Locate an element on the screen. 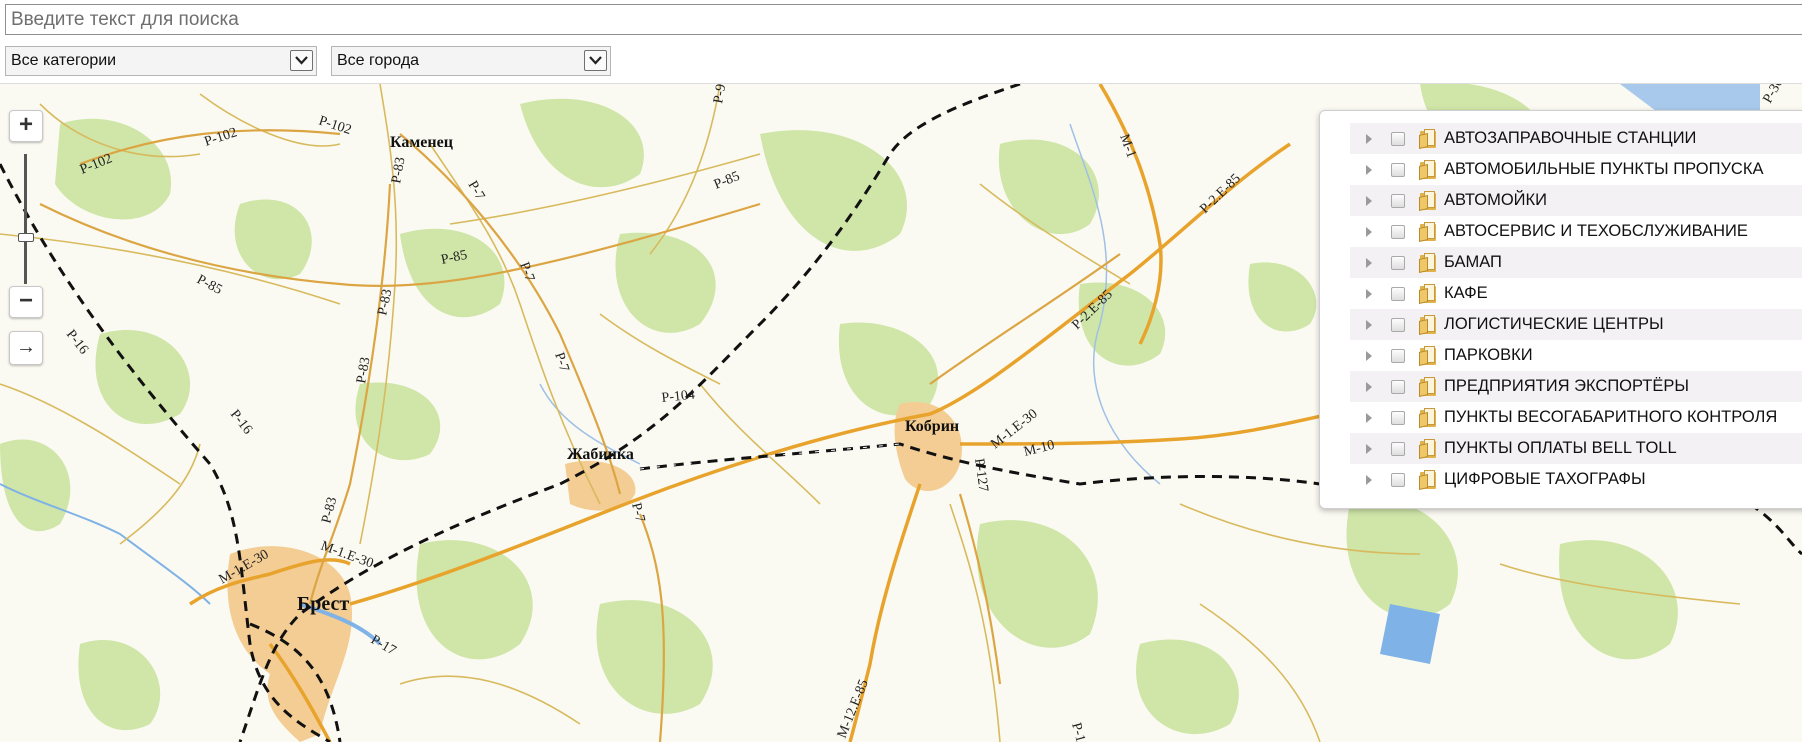 The width and height of the screenshot is (1802, 742). category-label: ПУНКТЫ ОПЛАТЫ BELL TOLL is located at coordinates (1560, 448).